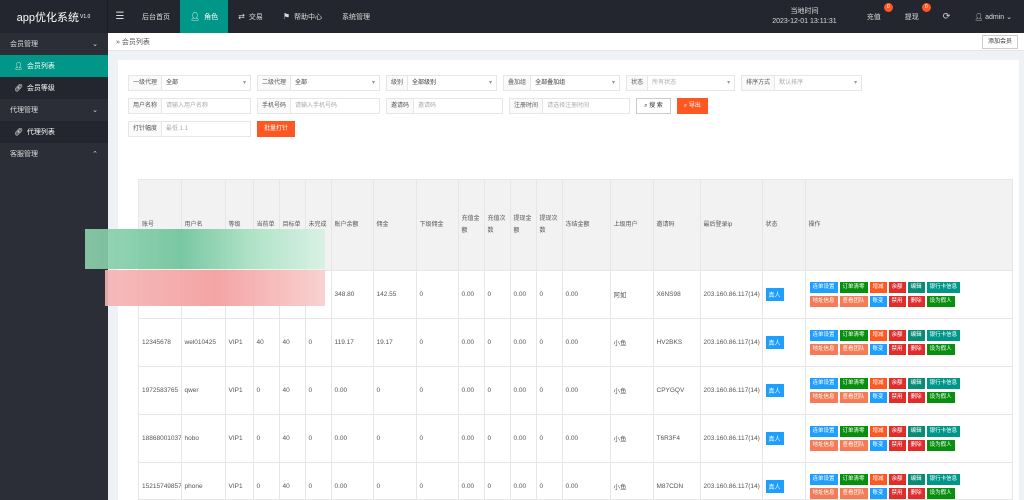 The width and height of the screenshot is (1024, 500). I want to click on refresh-icon: ⟳, so click(947, 16).